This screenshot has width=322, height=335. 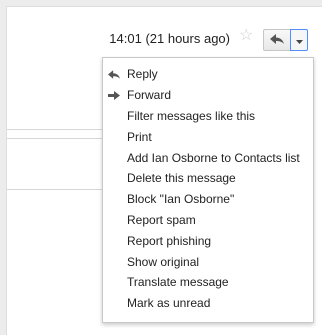 I want to click on forward-arrow-icon, so click(x=114, y=95).